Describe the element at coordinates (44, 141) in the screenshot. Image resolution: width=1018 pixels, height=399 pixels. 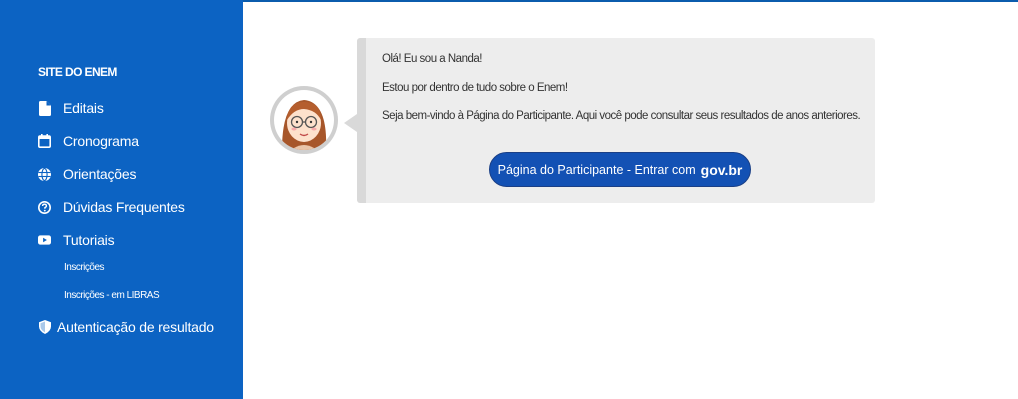
I see `calendar-icon` at that location.